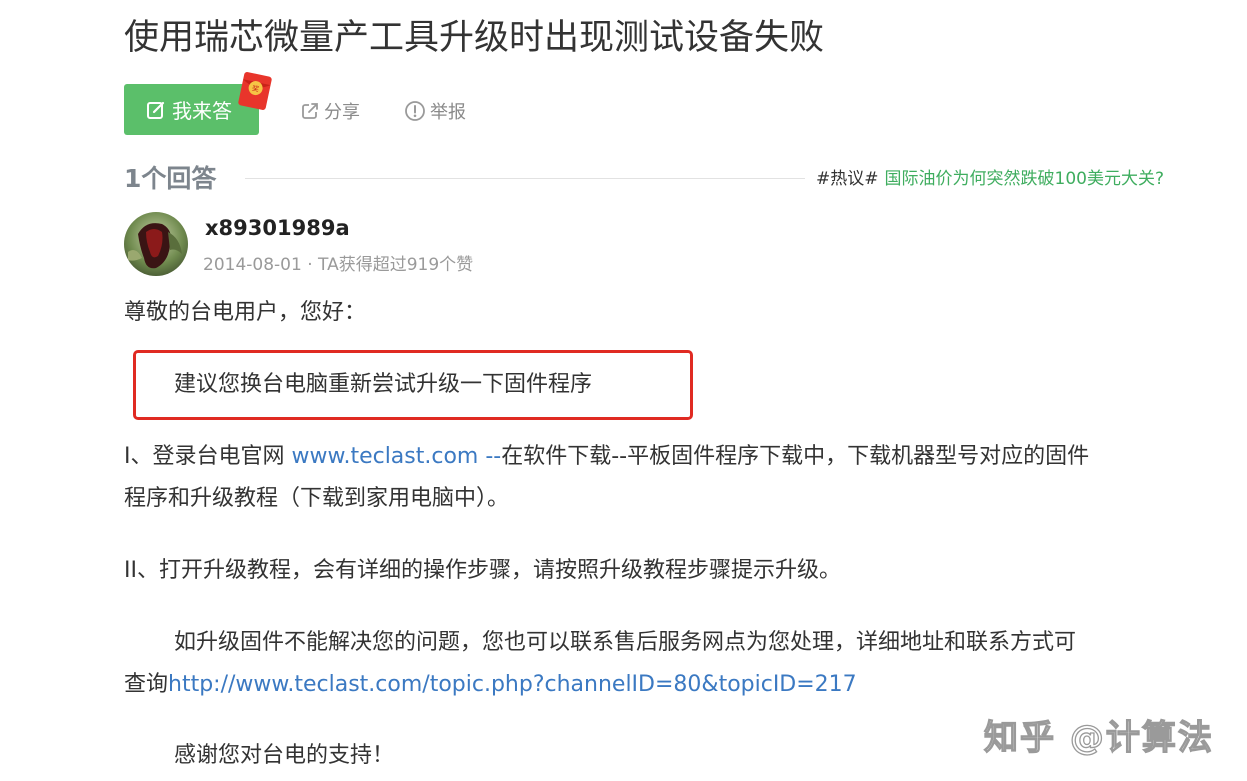 The image size is (1247, 781). What do you see at coordinates (795, 456) in the screenshot?
I see `paragraph-1-suffix: 在软件下载--平板固件程序下载中，下载机器型号对应的固件` at bounding box center [795, 456].